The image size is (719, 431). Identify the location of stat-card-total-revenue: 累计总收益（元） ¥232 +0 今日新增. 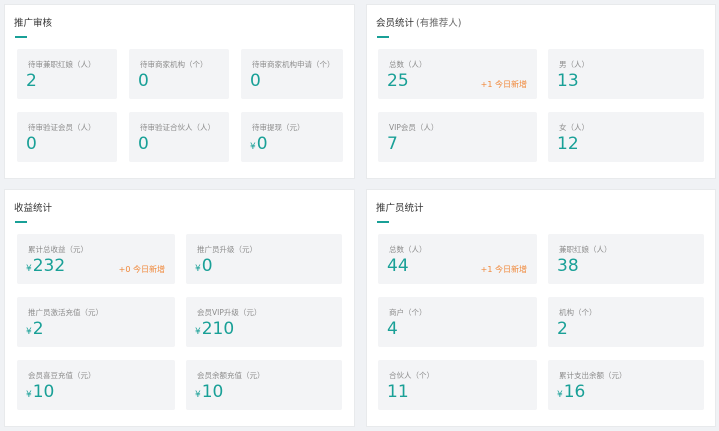
(96, 259).